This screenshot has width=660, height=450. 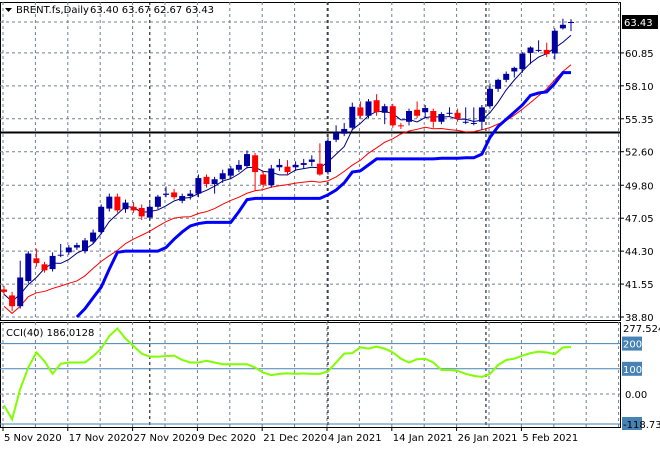 I want to click on time-axis-label: 26 Jan 2021, so click(x=488, y=438).